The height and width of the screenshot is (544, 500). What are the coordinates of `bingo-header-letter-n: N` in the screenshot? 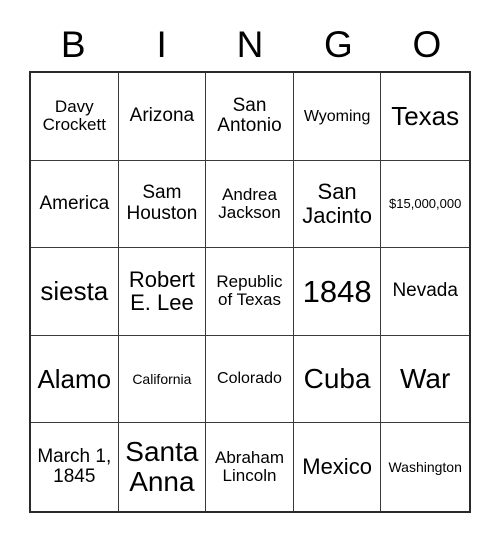 It's located at (250, 44).